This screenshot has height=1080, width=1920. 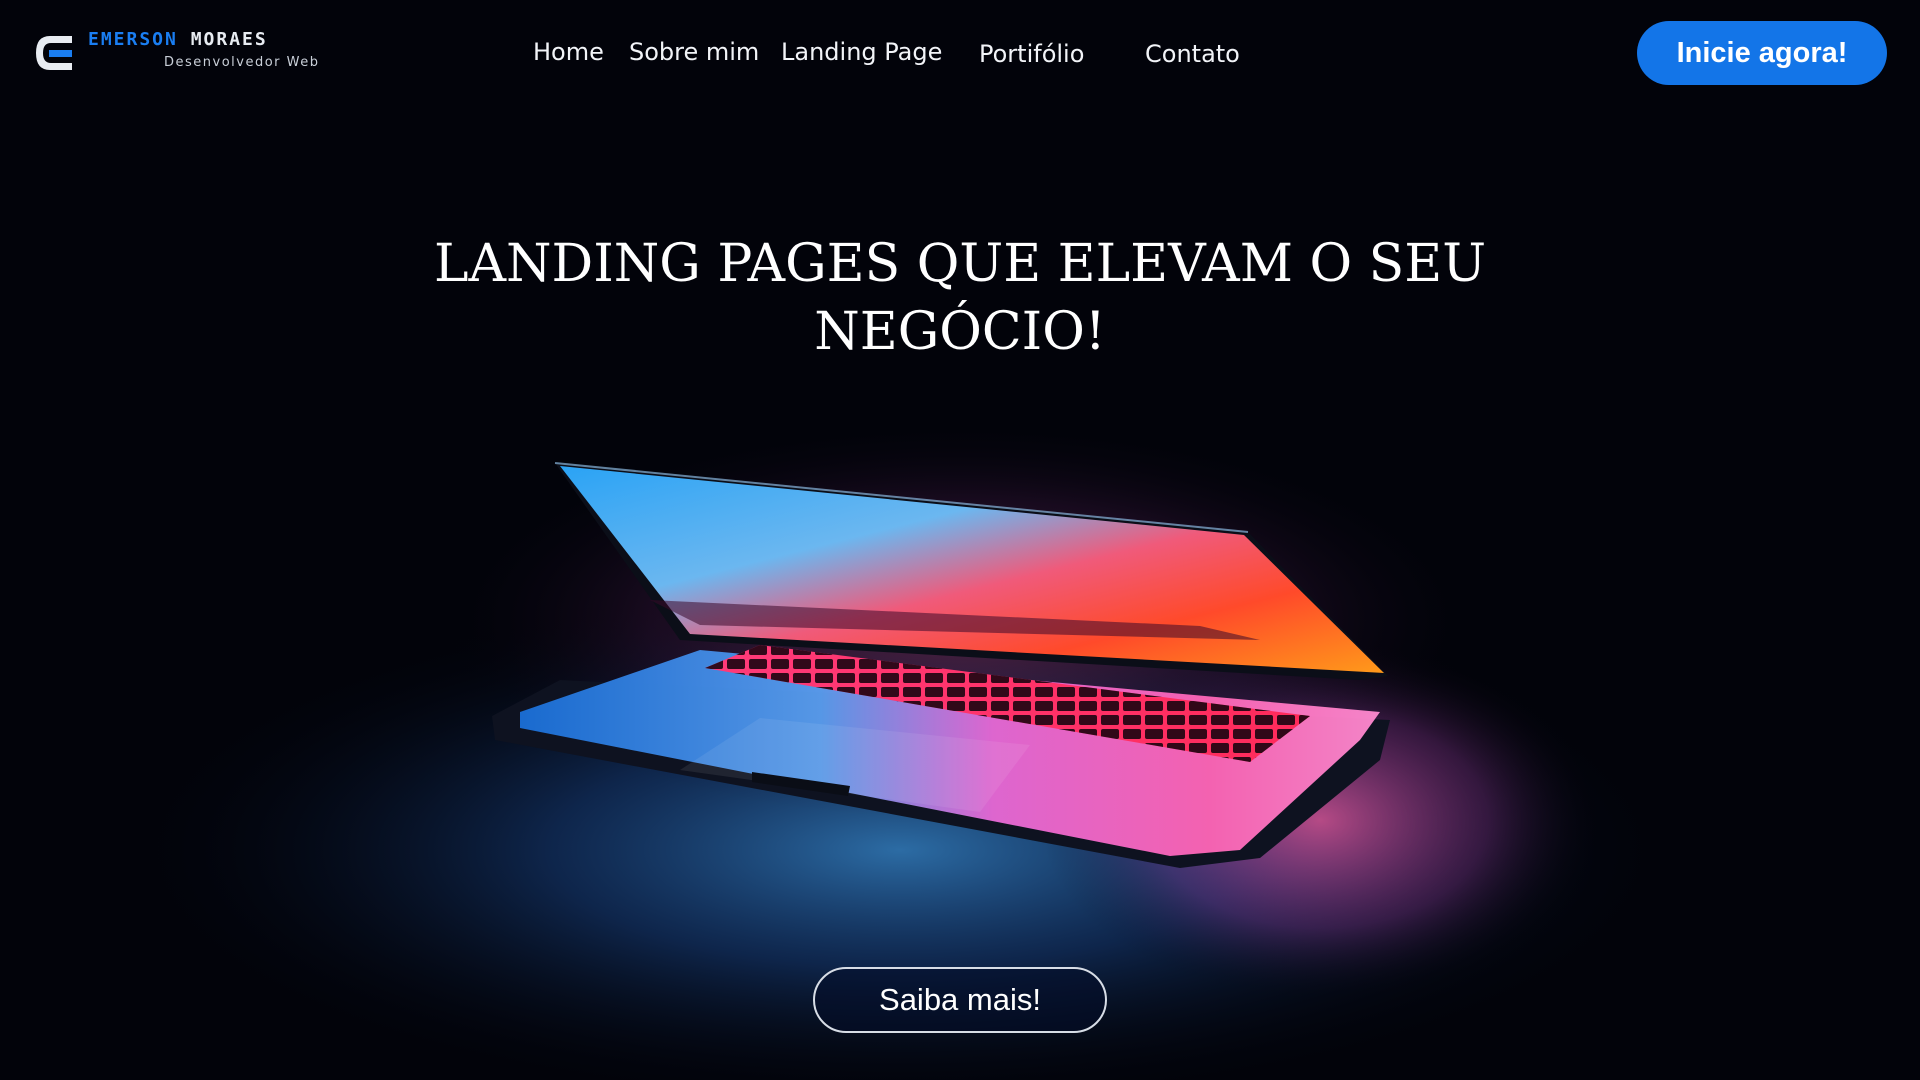 I want to click on brand-first-name: EMERSON, so click(x=133, y=39).